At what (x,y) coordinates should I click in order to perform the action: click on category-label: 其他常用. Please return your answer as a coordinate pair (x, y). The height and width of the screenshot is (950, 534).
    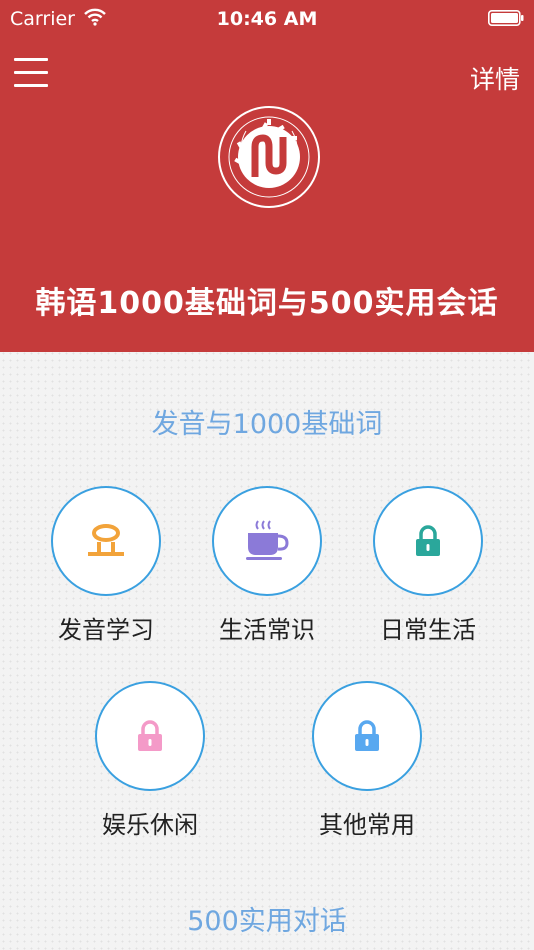
    Looking at the image, I should click on (367, 825).